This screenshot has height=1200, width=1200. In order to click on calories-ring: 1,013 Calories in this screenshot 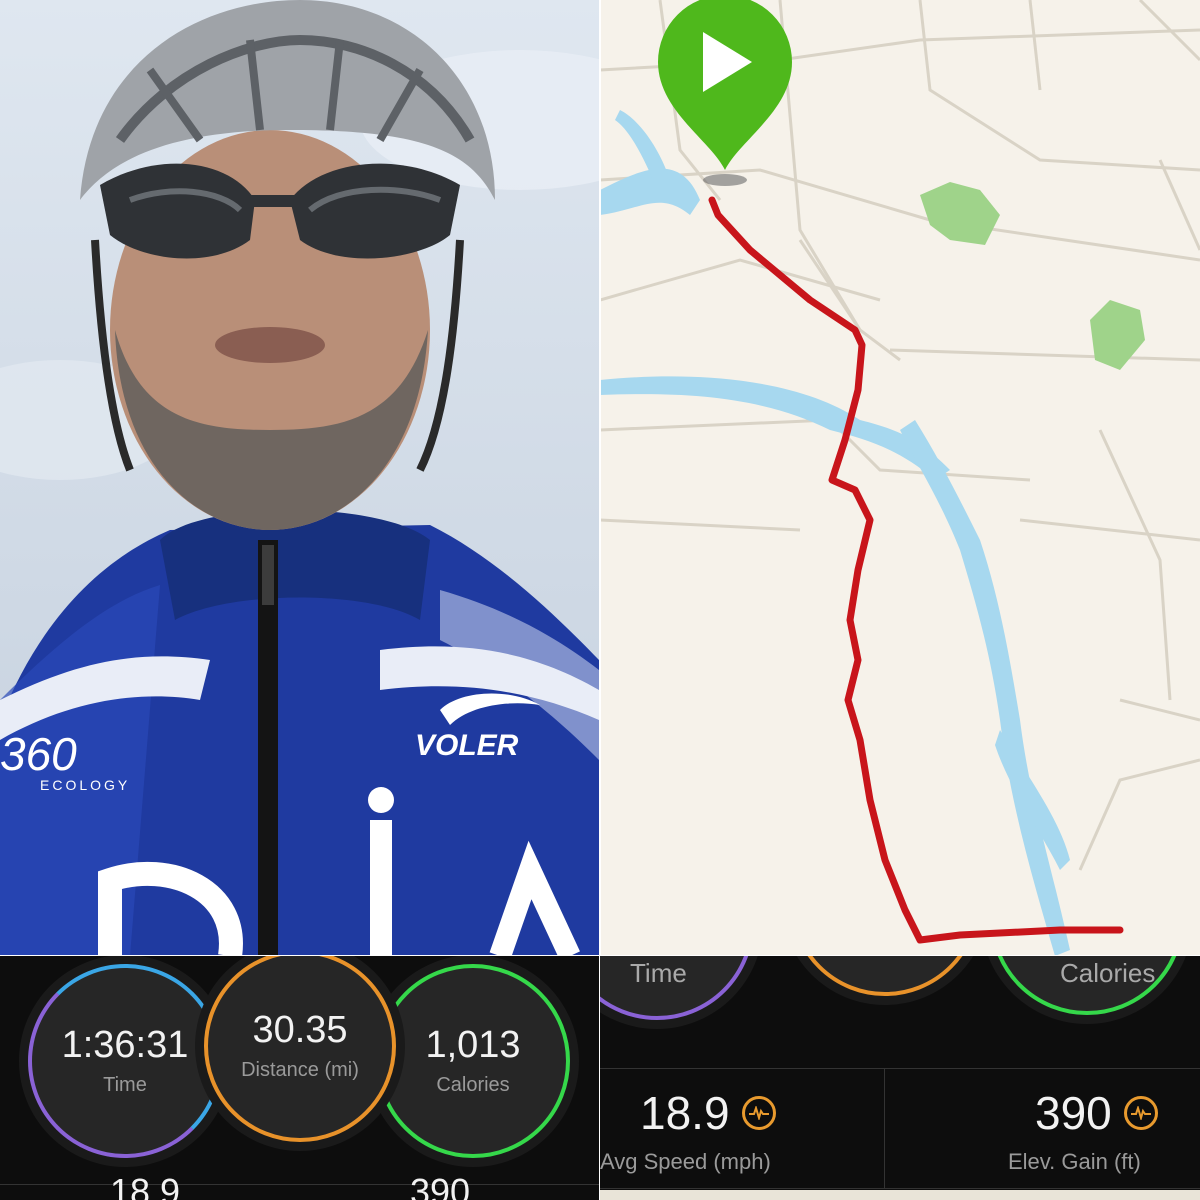, I will do `click(473, 1061)`.